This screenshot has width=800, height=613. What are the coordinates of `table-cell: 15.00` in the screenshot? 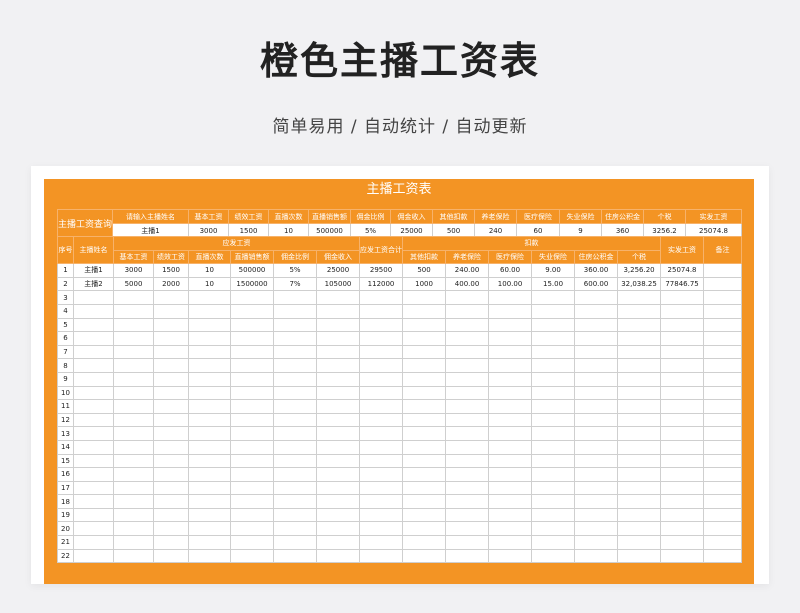 It's located at (553, 284).